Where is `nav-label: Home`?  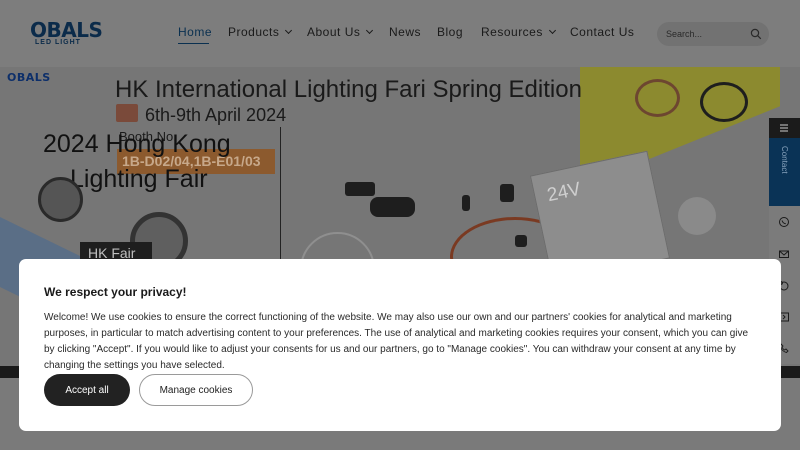 nav-label: Home is located at coordinates (195, 32).